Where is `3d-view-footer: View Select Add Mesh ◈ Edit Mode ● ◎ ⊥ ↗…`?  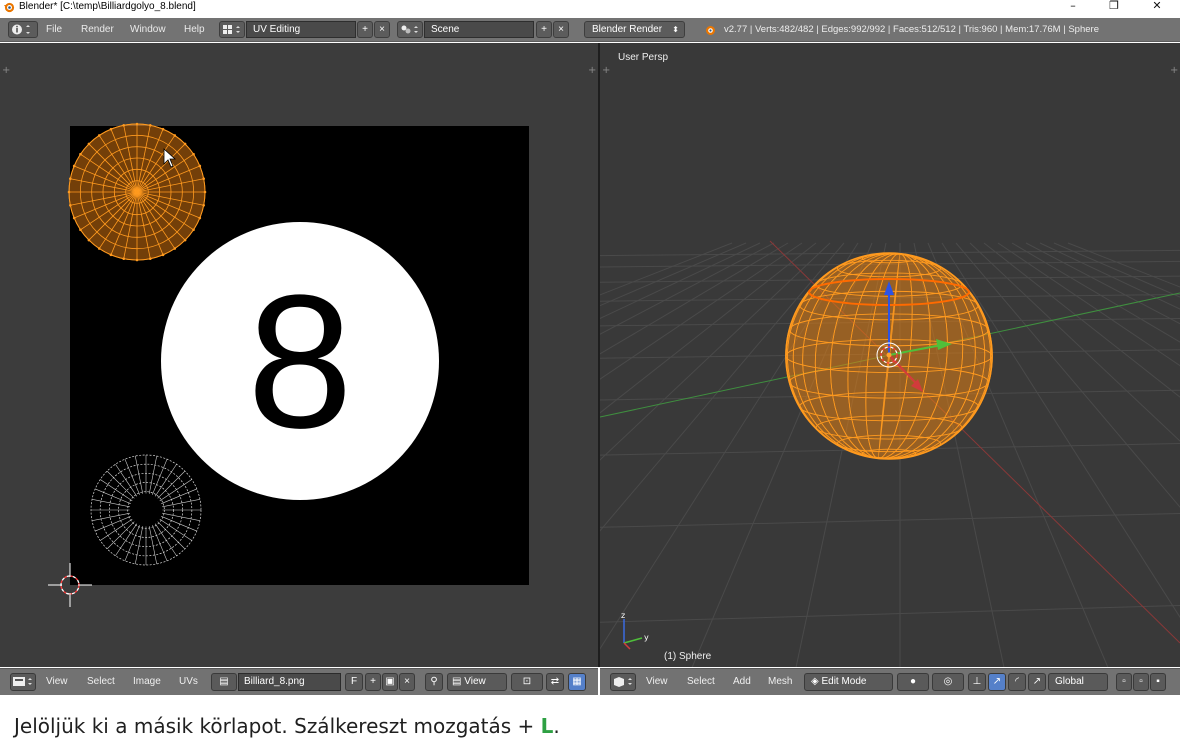
3d-view-footer: View Select Add Mesh ◈ Edit Mode ● ◎ ⊥ ↗… is located at coordinates (890, 681).